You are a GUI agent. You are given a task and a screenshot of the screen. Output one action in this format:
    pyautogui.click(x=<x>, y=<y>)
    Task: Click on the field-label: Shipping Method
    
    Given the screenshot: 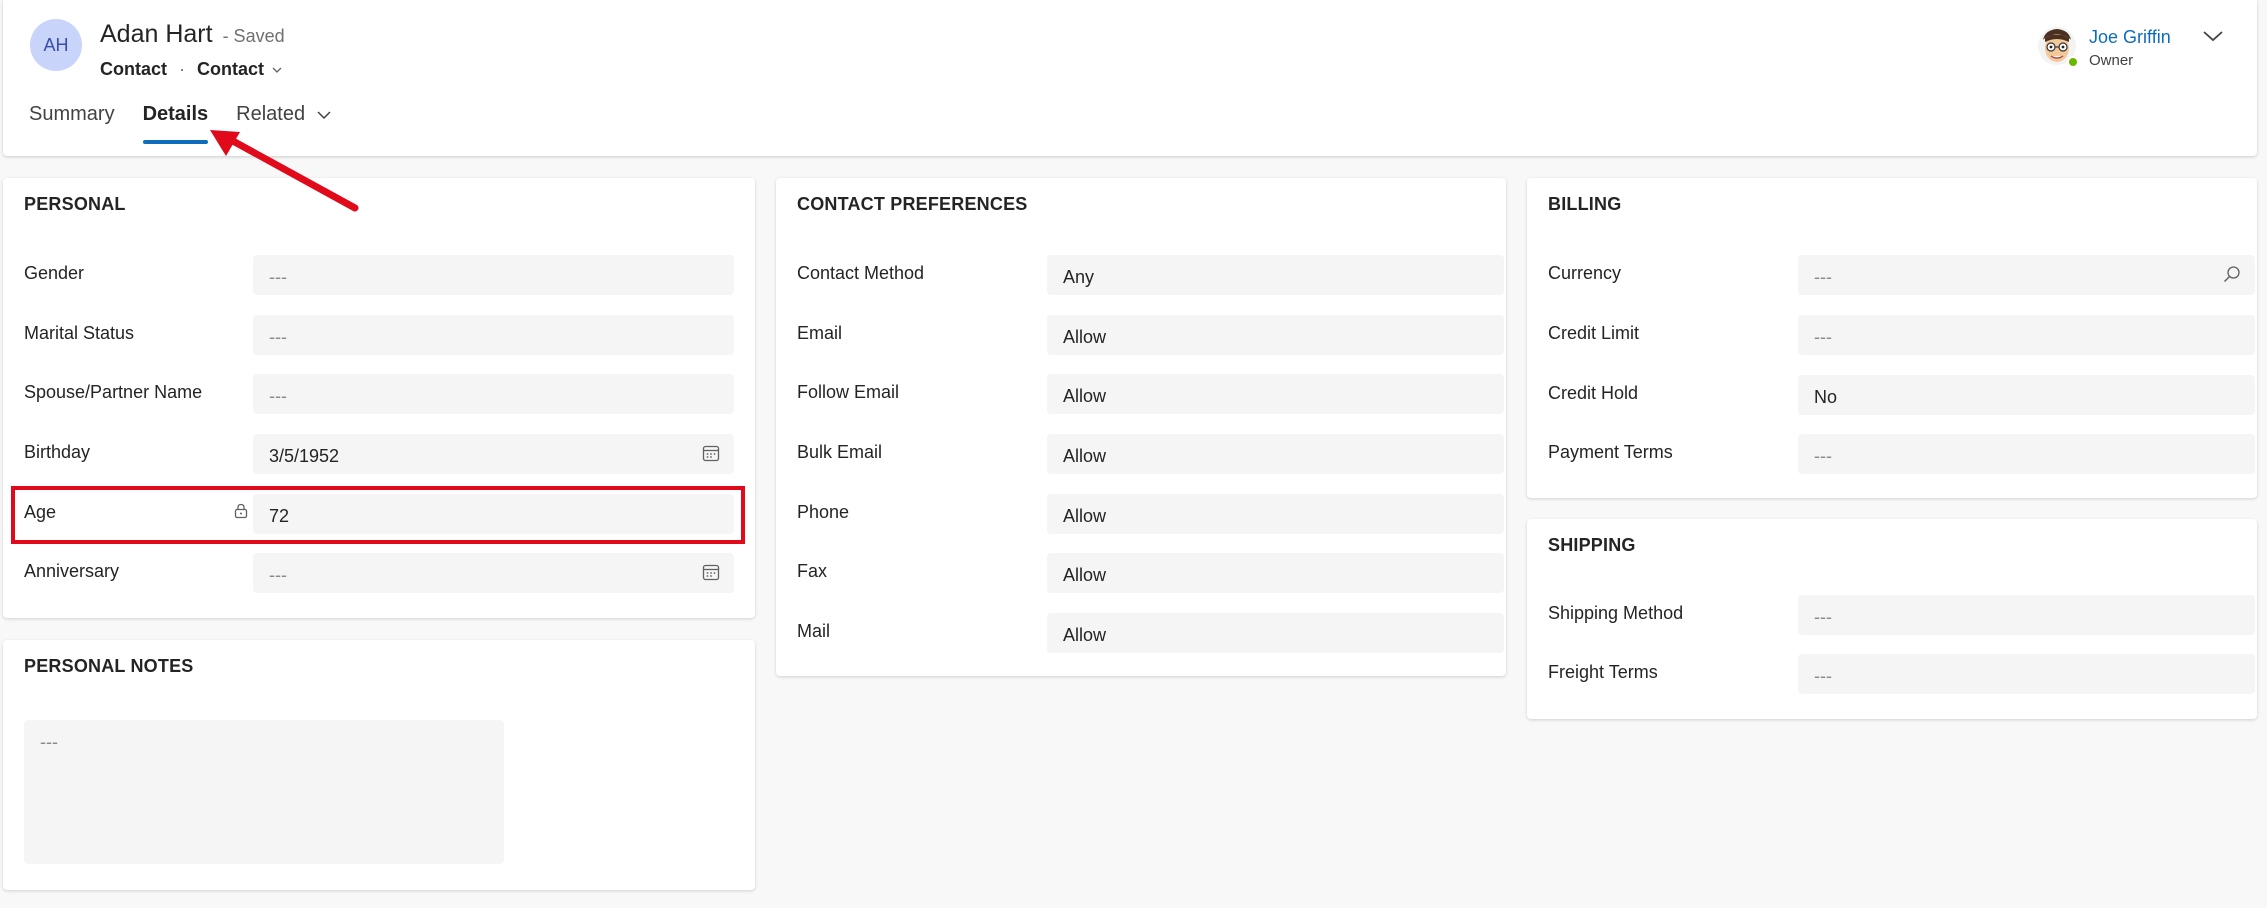 What is the action you would take?
    pyautogui.click(x=1616, y=613)
    